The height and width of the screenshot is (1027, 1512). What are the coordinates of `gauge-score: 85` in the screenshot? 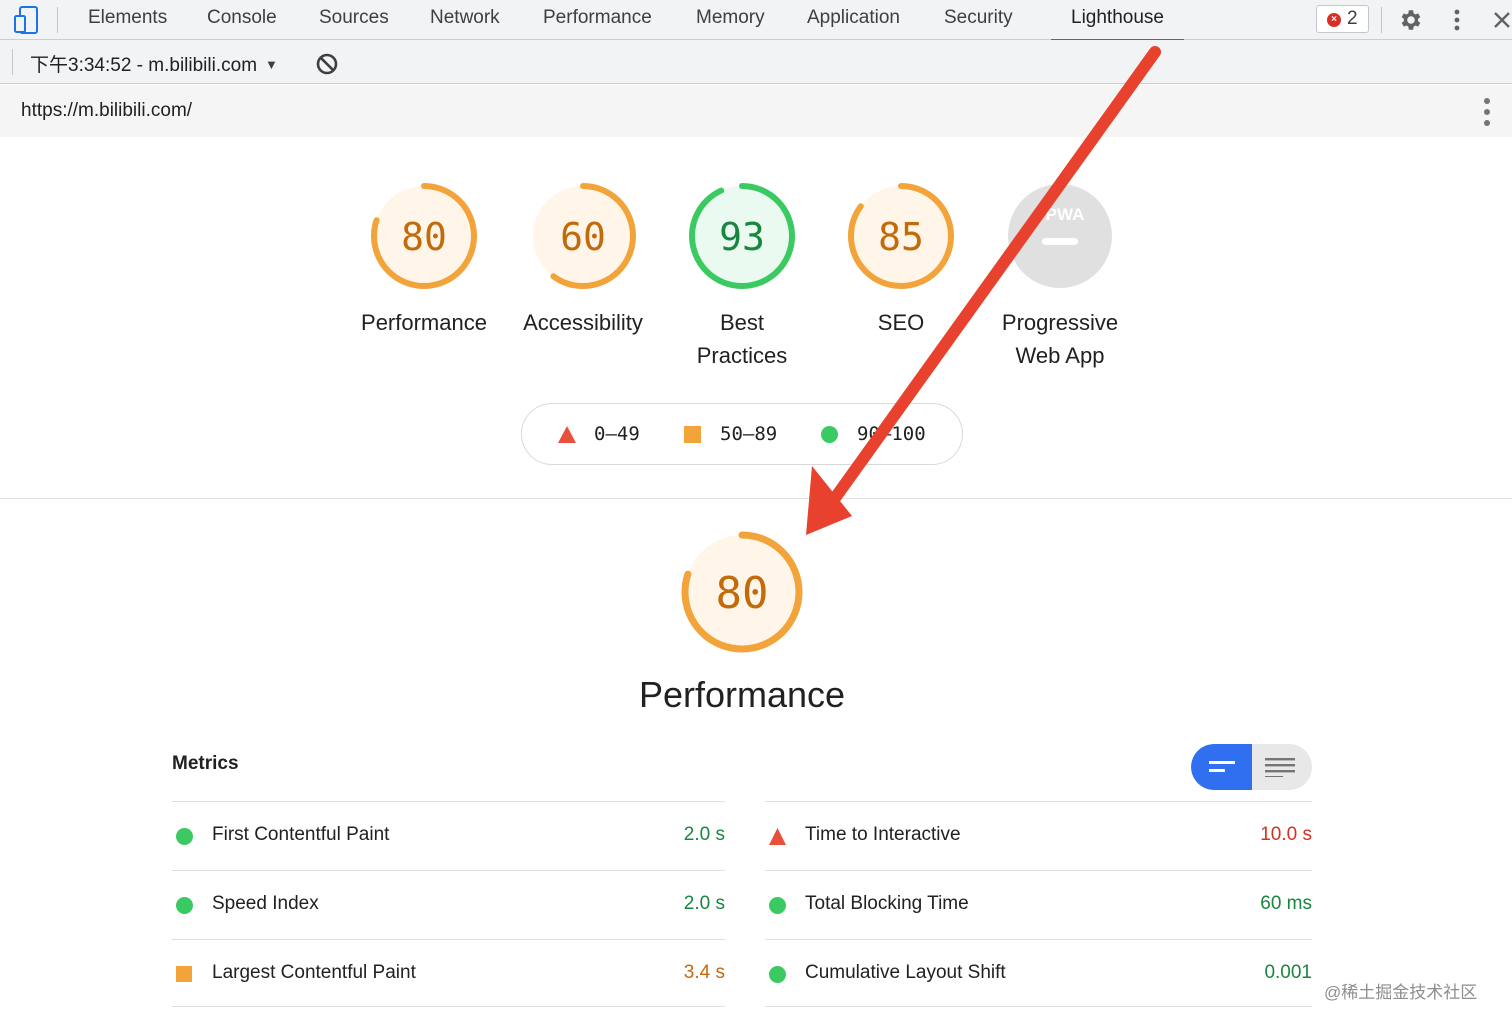 It's located at (901, 237).